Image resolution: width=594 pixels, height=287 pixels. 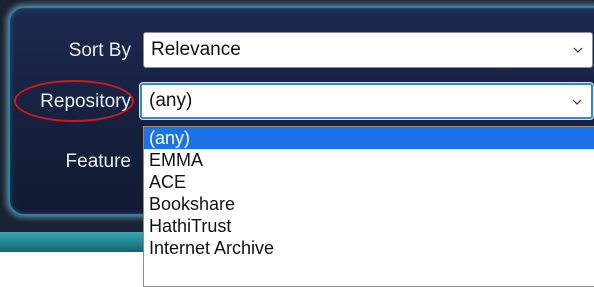 What do you see at coordinates (369, 226) in the screenshot?
I see `option-hathitrust: HathiTrust` at bounding box center [369, 226].